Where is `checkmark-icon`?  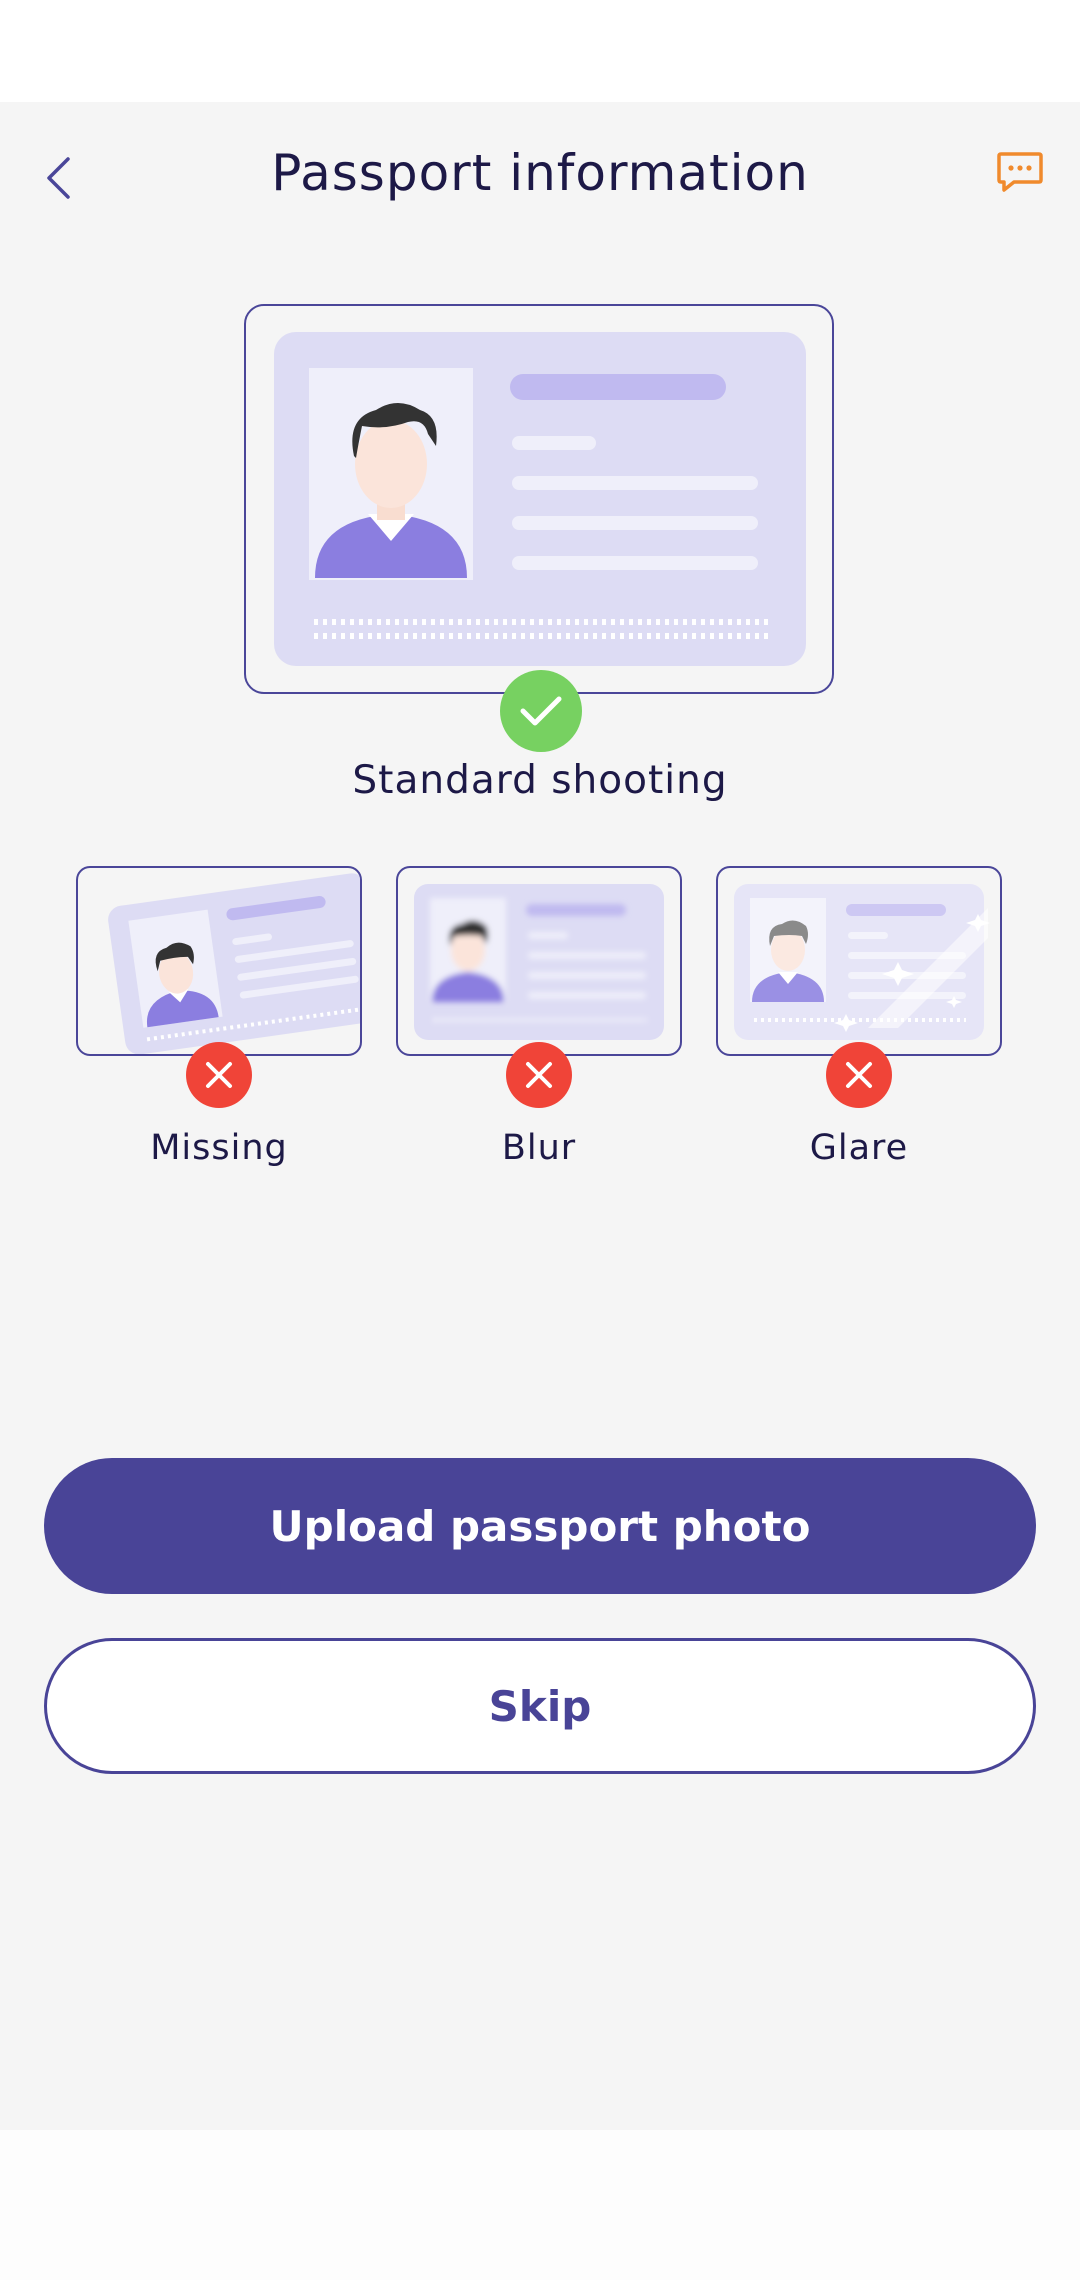
checkmark-icon is located at coordinates (541, 711).